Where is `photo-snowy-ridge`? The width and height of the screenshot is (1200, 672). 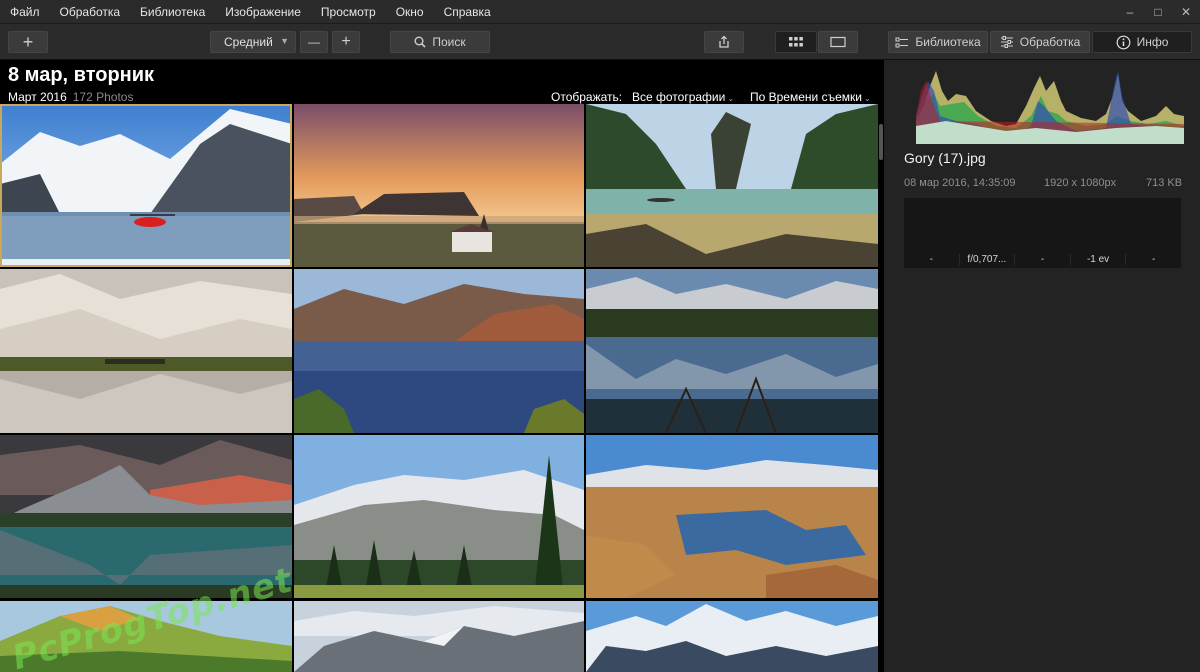 photo-snowy-ridge is located at coordinates (439, 516).